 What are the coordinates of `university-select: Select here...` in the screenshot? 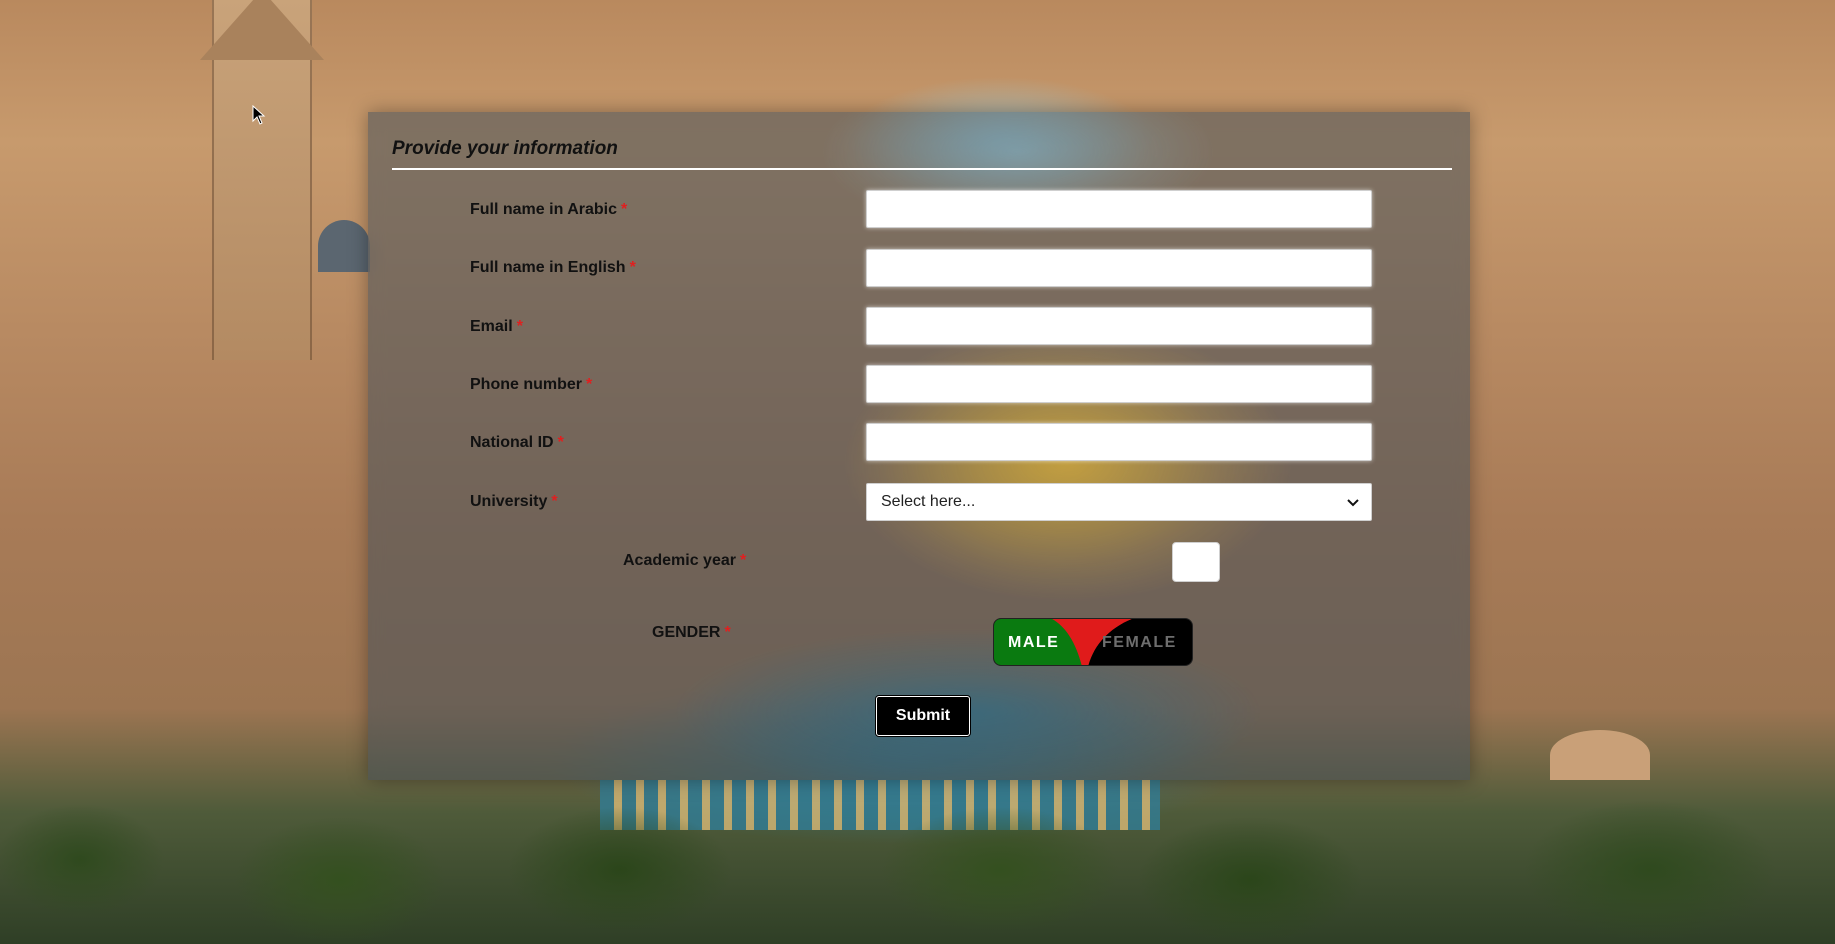 It's located at (1119, 502).